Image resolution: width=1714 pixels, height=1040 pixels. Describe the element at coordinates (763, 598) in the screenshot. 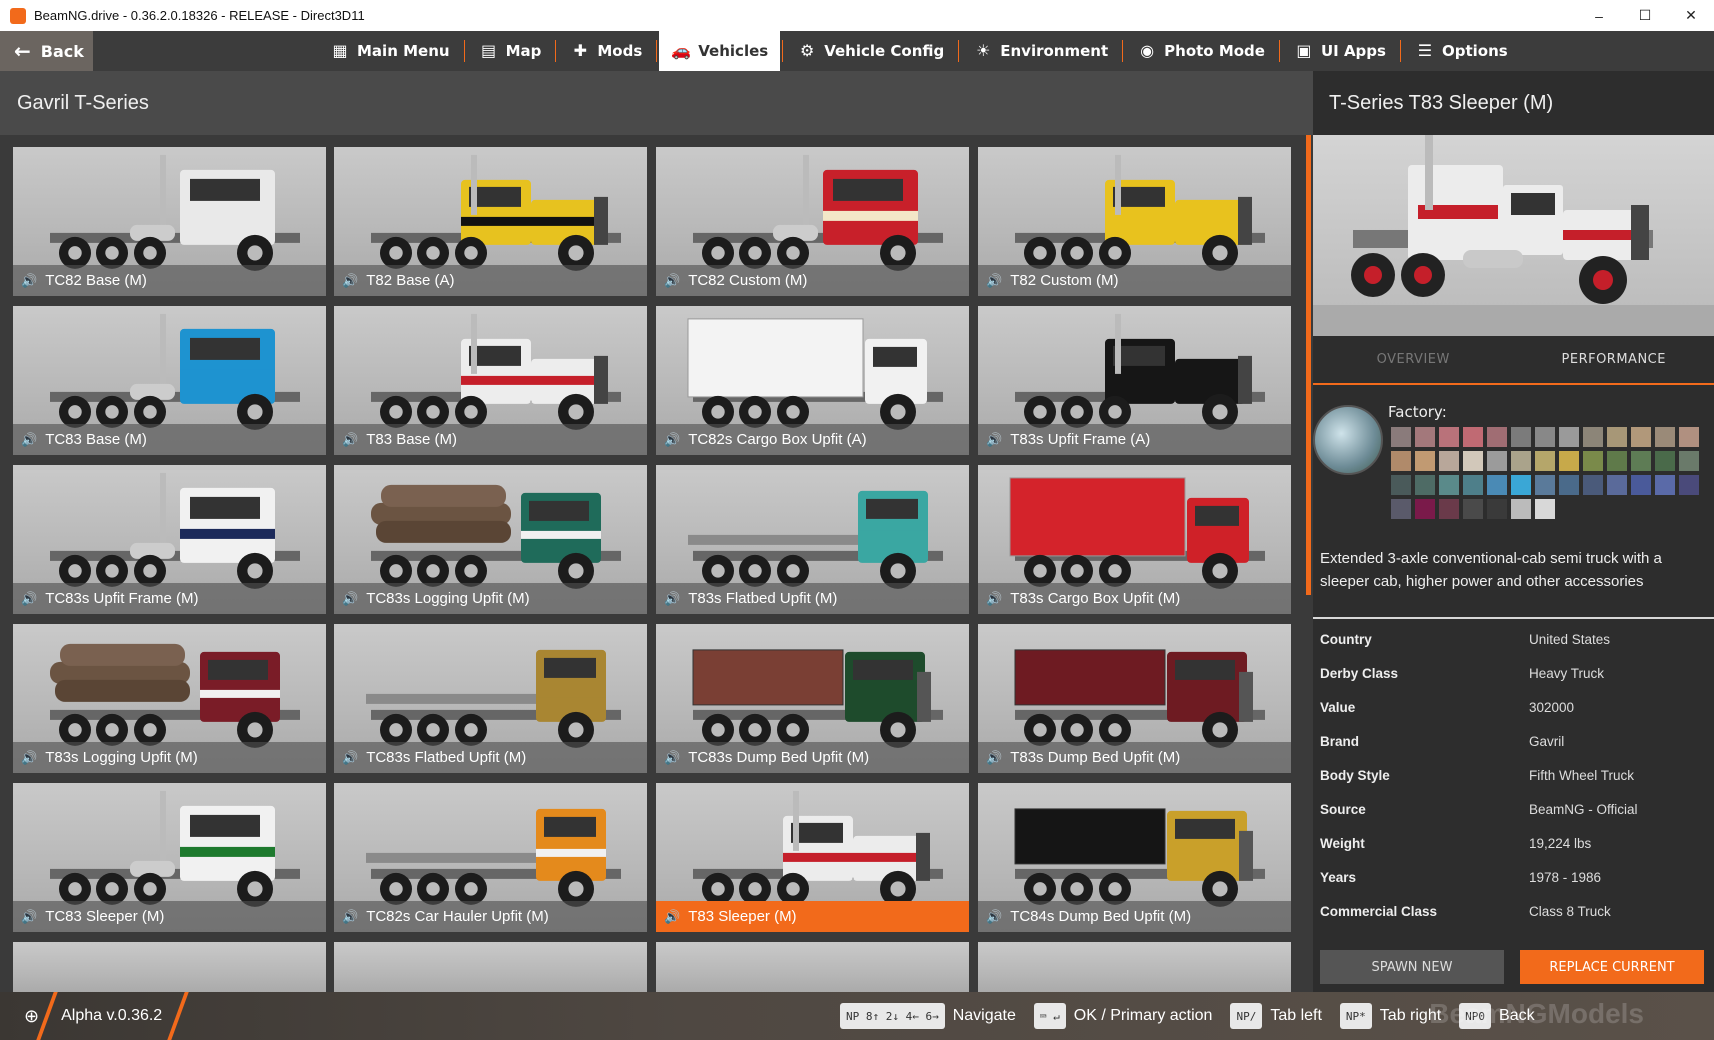

I see `tile-label-text: T83s Flatbed Upfit (M)` at that location.